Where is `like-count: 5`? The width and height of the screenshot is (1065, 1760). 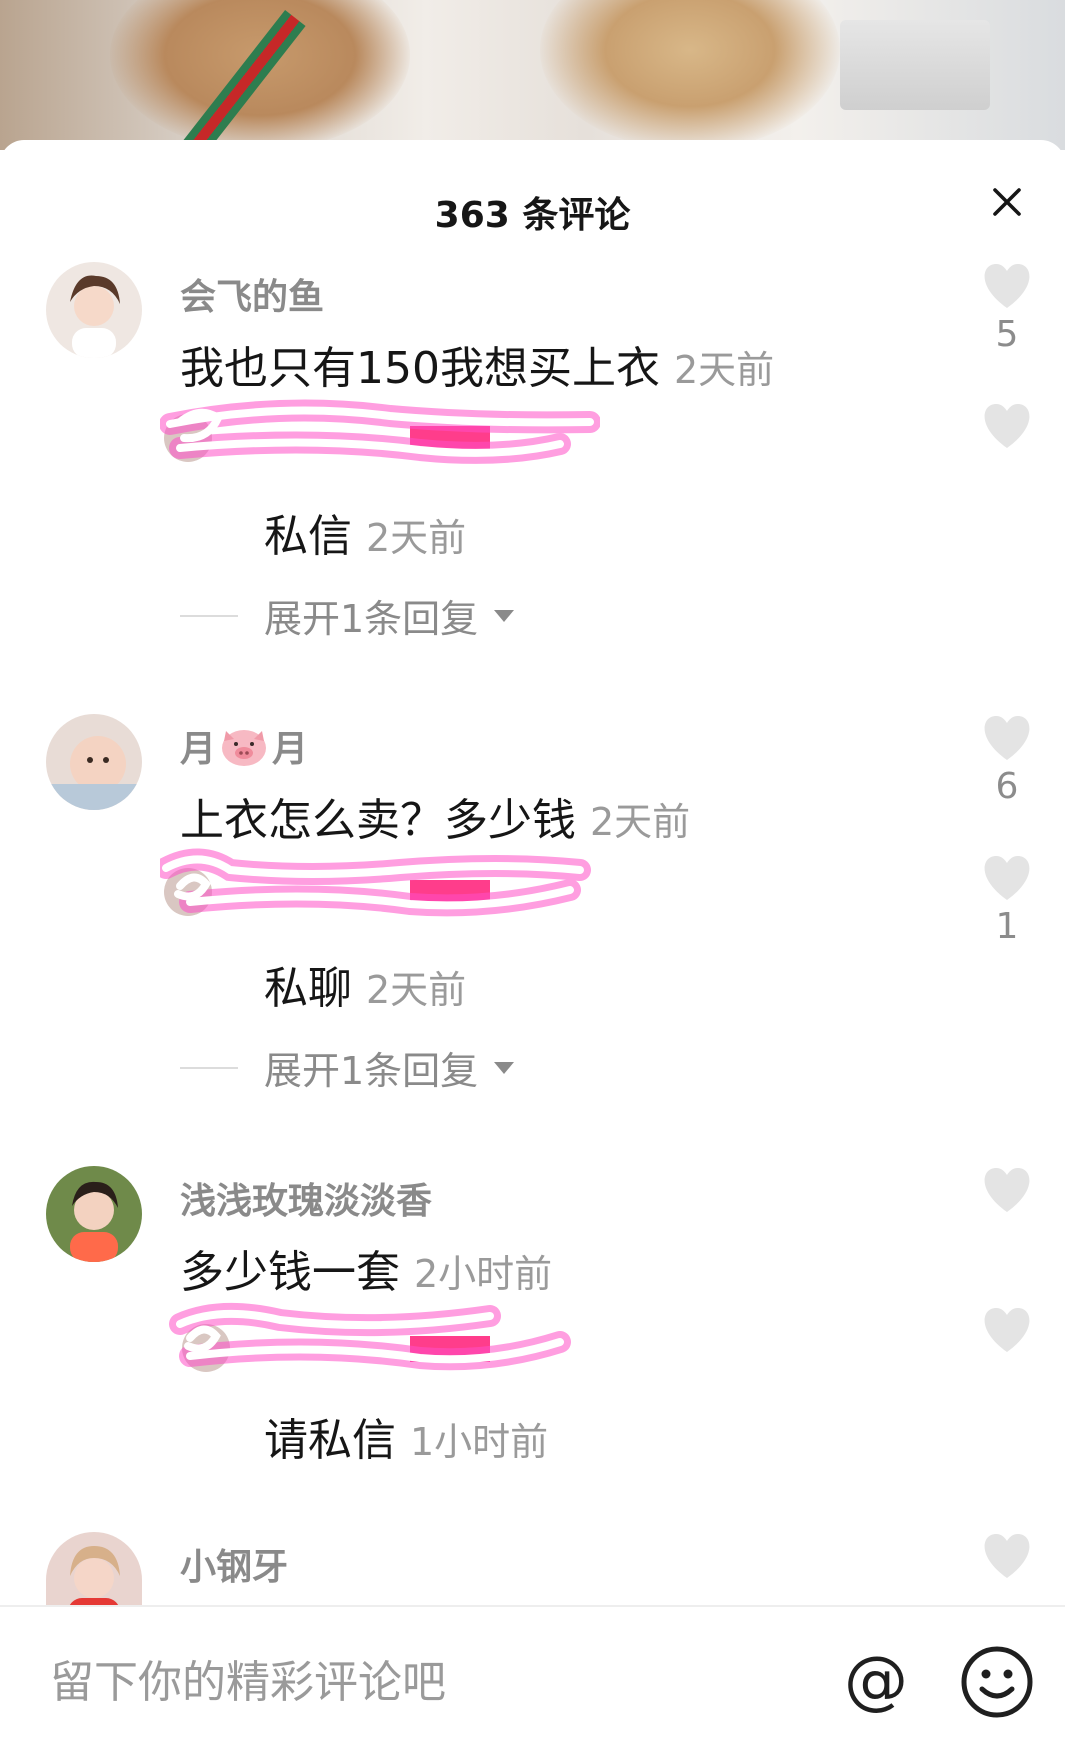 like-count: 5 is located at coordinates (1007, 334).